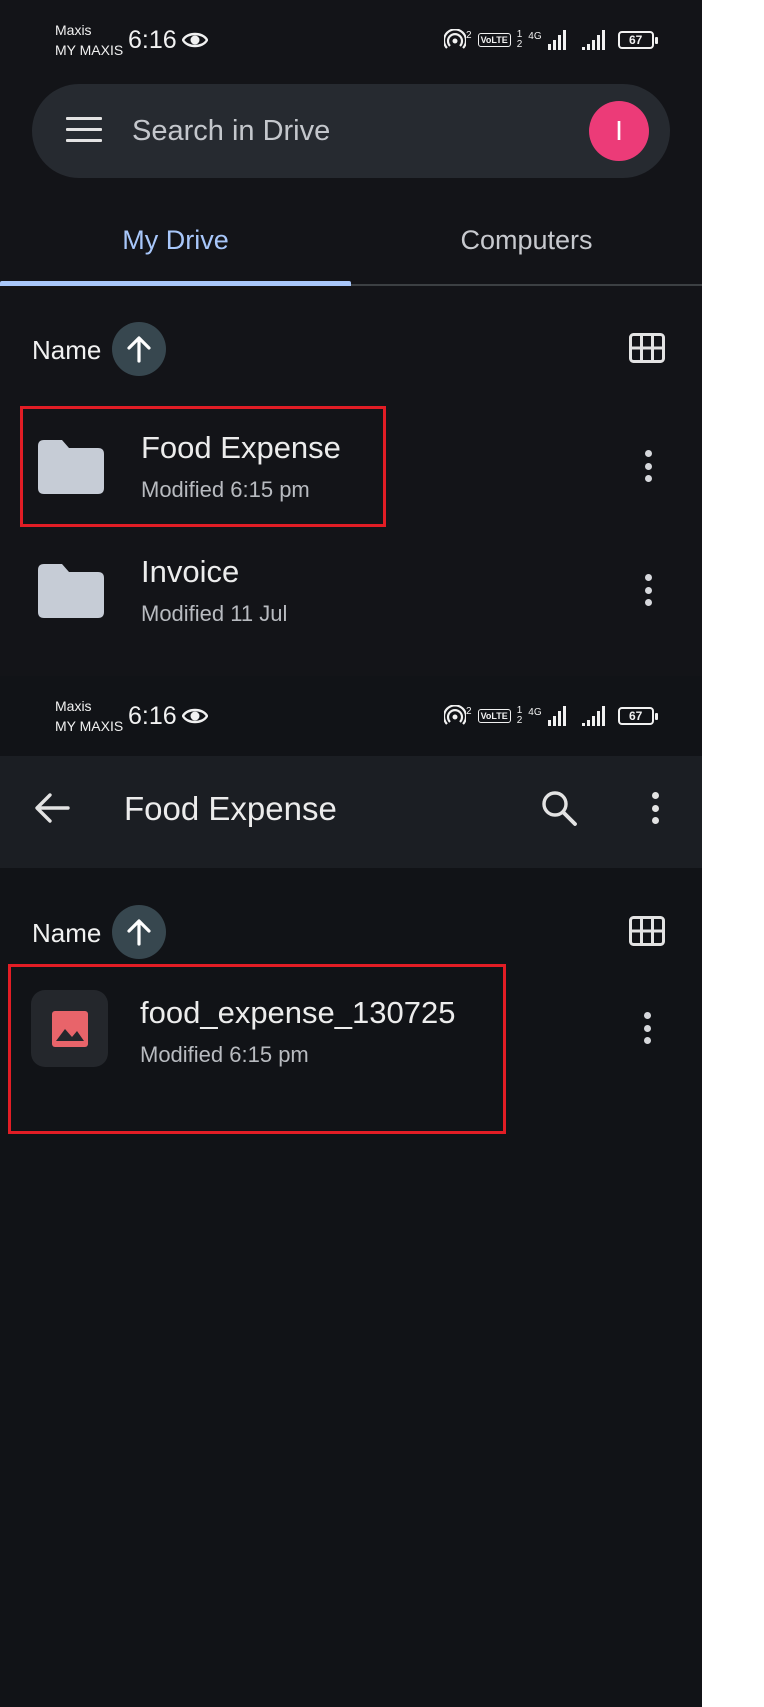 This screenshot has width=764, height=1707. I want to click on list-item-food-expense-image: food_expense_130725 Modified 6:15 pm, so click(351, 1031).